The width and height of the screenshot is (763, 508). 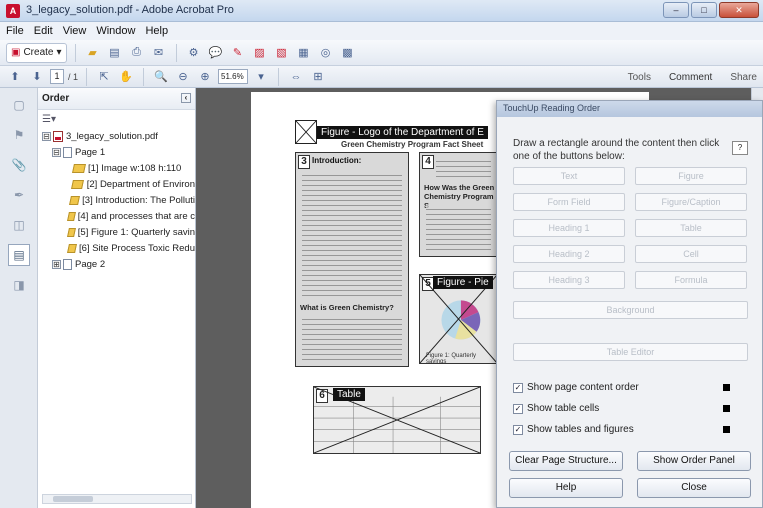 What do you see at coordinates (694, 488) in the screenshot?
I see `close-button: Close` at bounding box center [694, 488].